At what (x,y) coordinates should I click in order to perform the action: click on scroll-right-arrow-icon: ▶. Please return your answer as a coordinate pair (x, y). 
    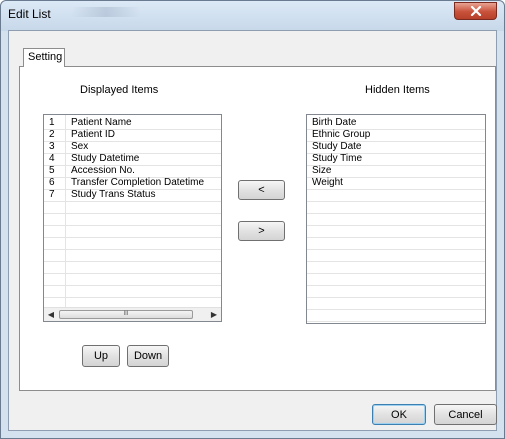
    Looking at the image, I should click on (214, 314).